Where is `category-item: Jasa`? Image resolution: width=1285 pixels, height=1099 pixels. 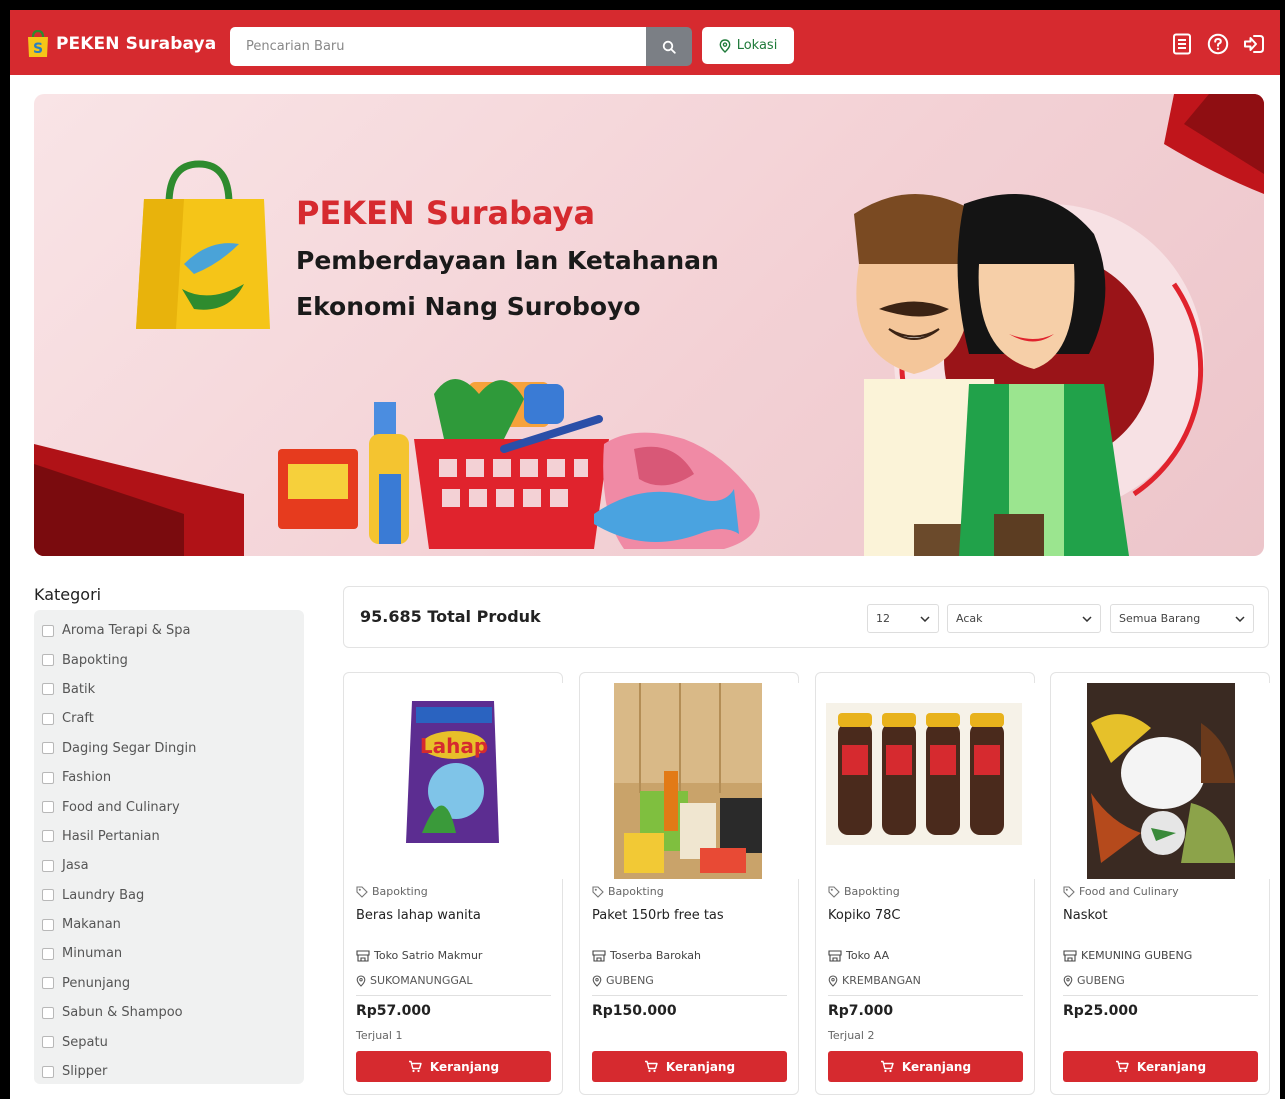
category-item: Jasa is located at coordinates (173, 865).